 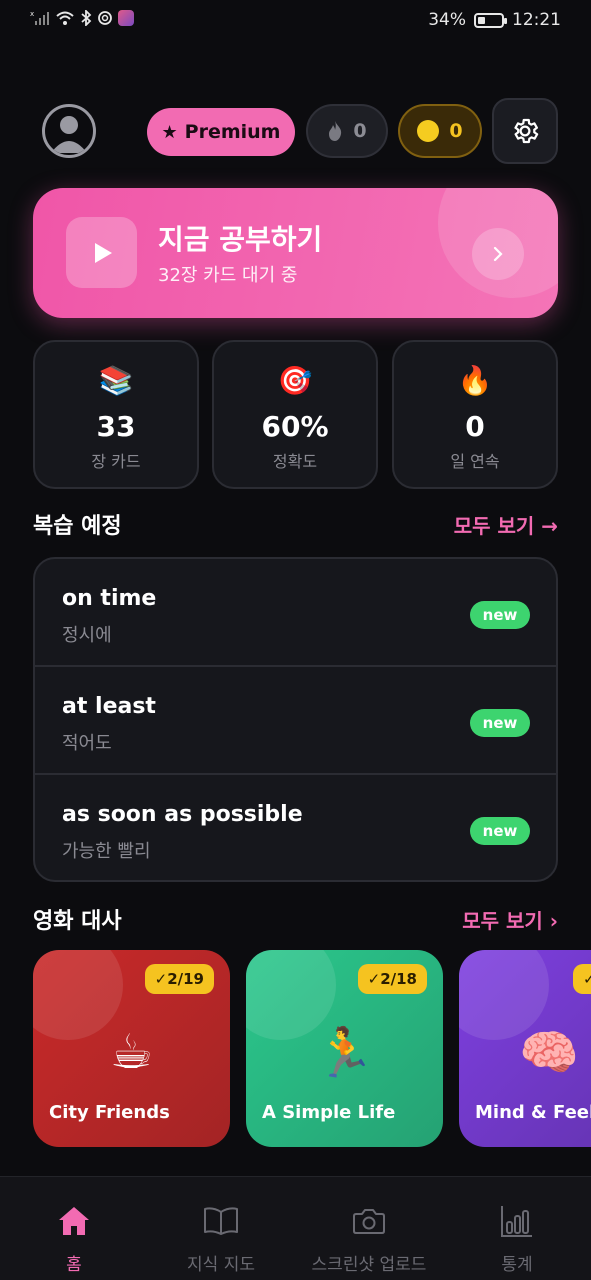 What do you see at coordinates (221, 1221) in the screenshot?
I see `book-icon` at bounding box center [221, 1221].